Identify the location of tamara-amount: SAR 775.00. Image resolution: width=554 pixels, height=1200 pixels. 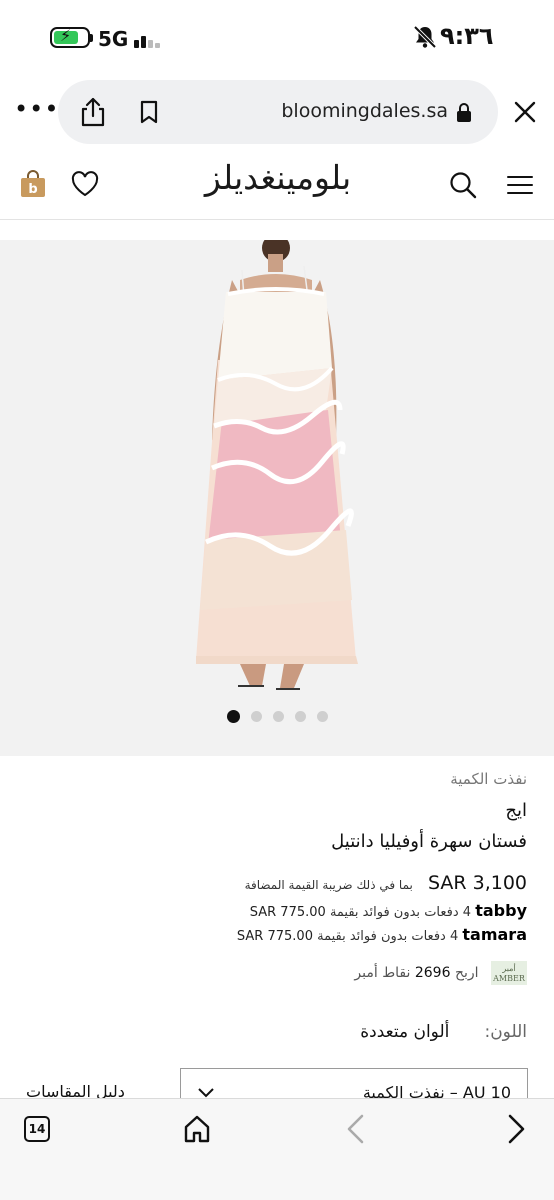
(274, 936).